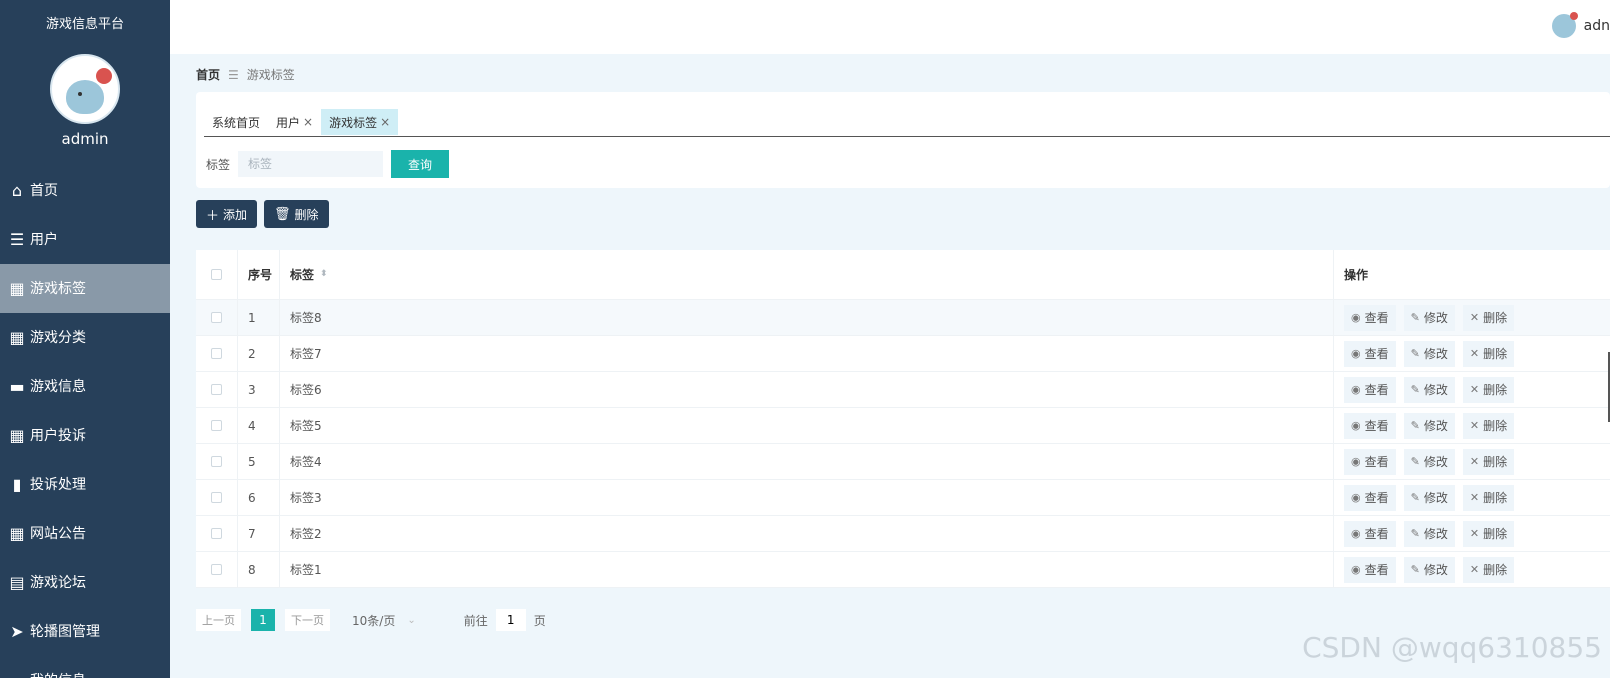  I want to click on row-tag-value: 标签3, so click(306, 498).